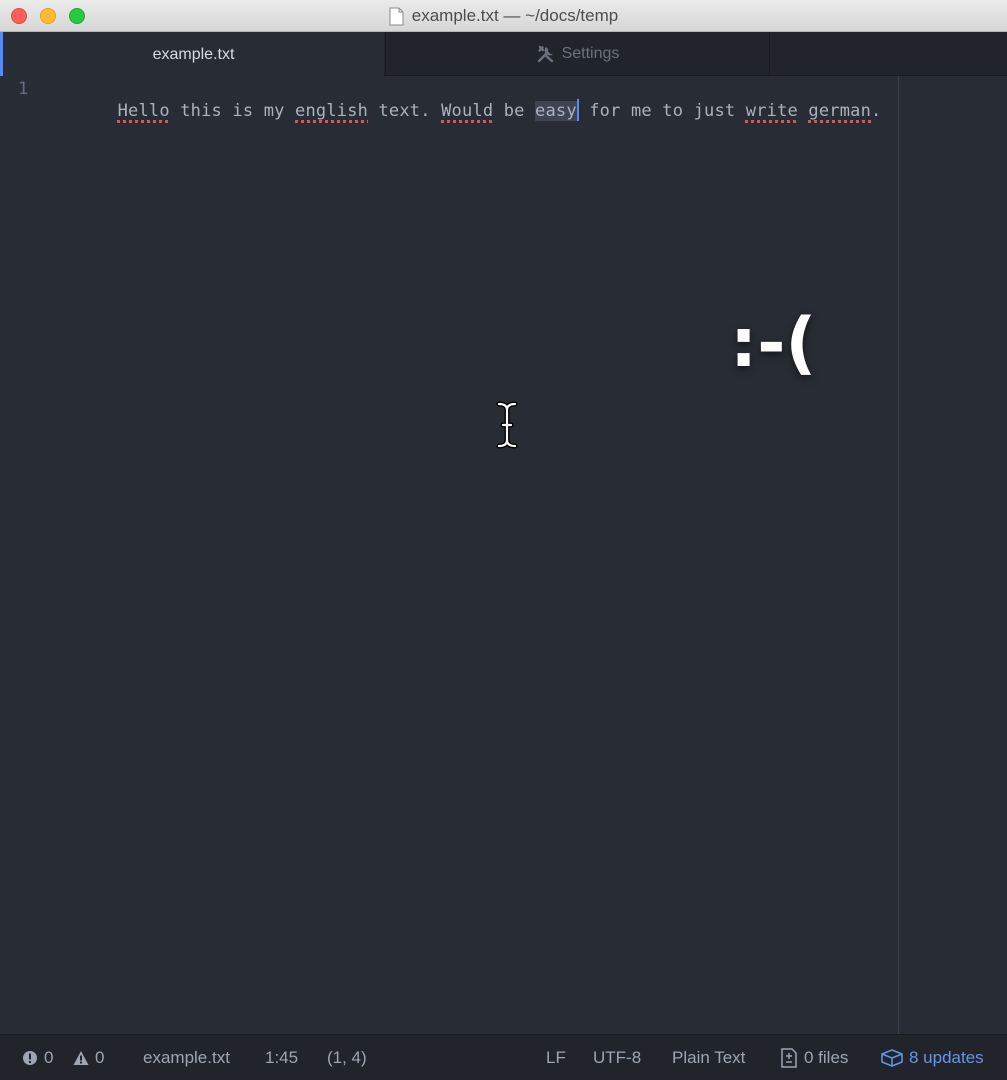 This screenshot has width=1007, height=1080. I want to click on word-segment, so click(803, 111).